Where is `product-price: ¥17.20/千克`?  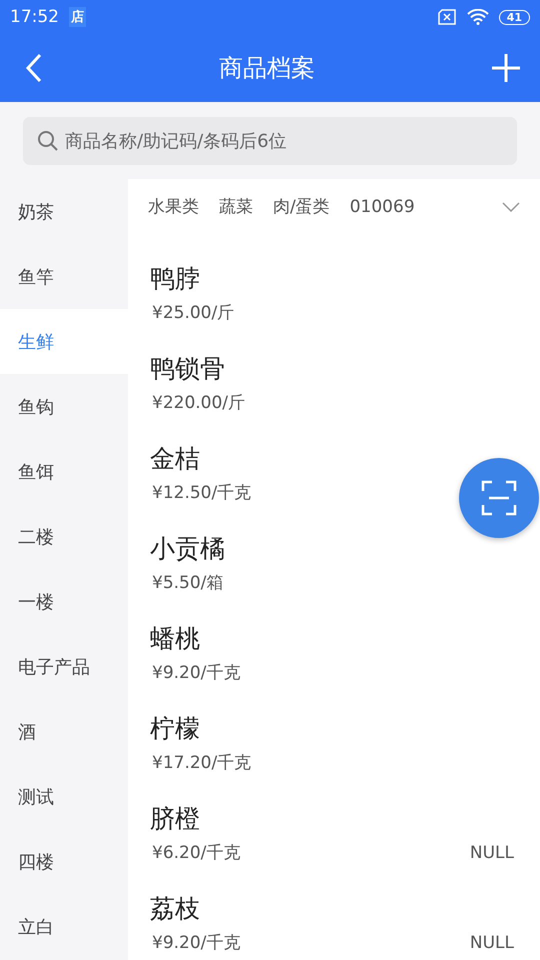 product-price: ¥17.20/千克 is located at coordinates (201, 763).